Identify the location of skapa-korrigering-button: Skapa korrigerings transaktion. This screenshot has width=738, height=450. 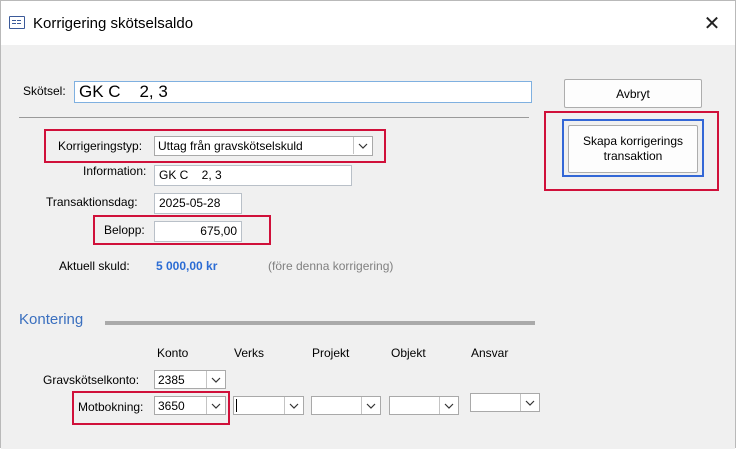
(633, 149).